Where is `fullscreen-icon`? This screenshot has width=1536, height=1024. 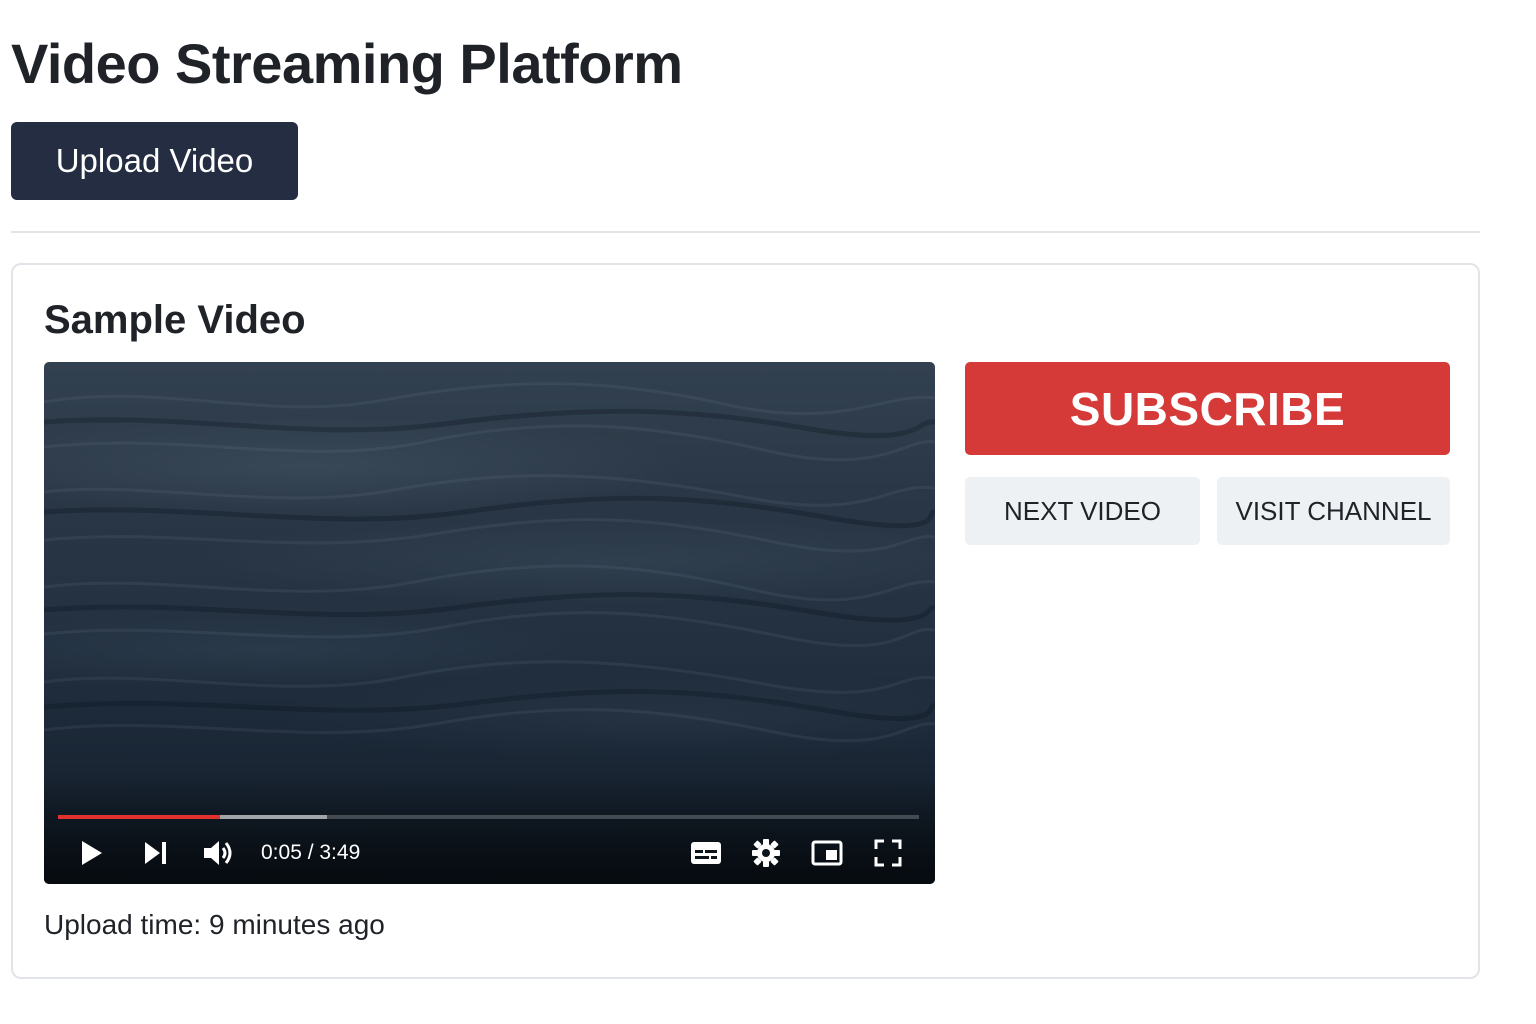
fullscreen-icon is located at coordinates (888, 853).